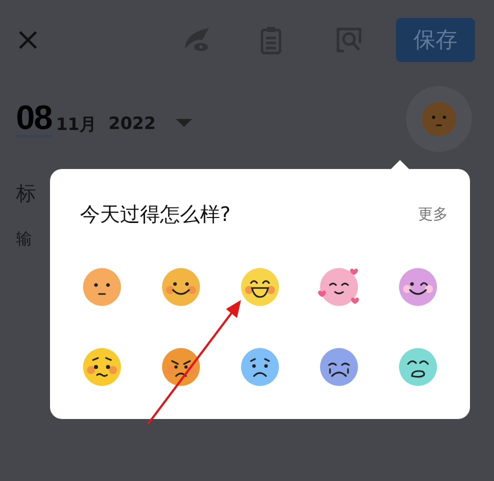  What do you see at coordinates (339, 287) in the screenshot?
I see `love-face-icon` at bounding box center [339, 287].